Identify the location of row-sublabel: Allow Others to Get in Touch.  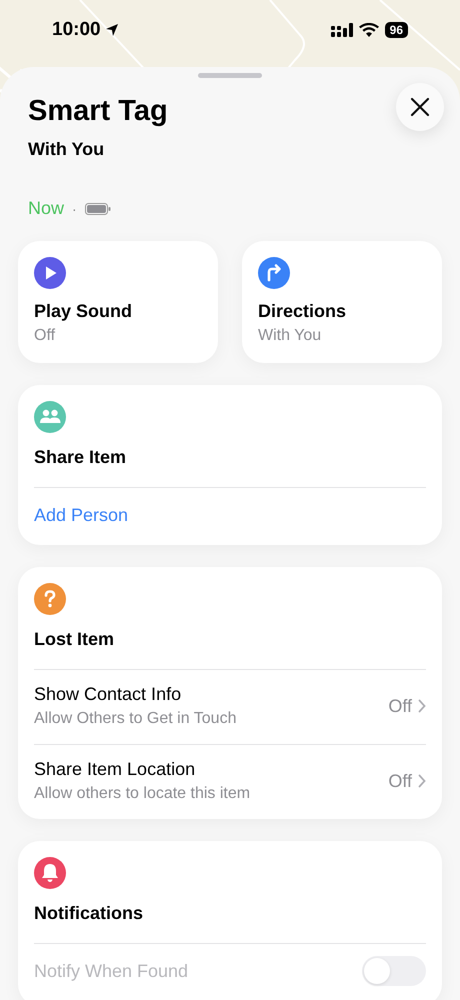
(136, 719).